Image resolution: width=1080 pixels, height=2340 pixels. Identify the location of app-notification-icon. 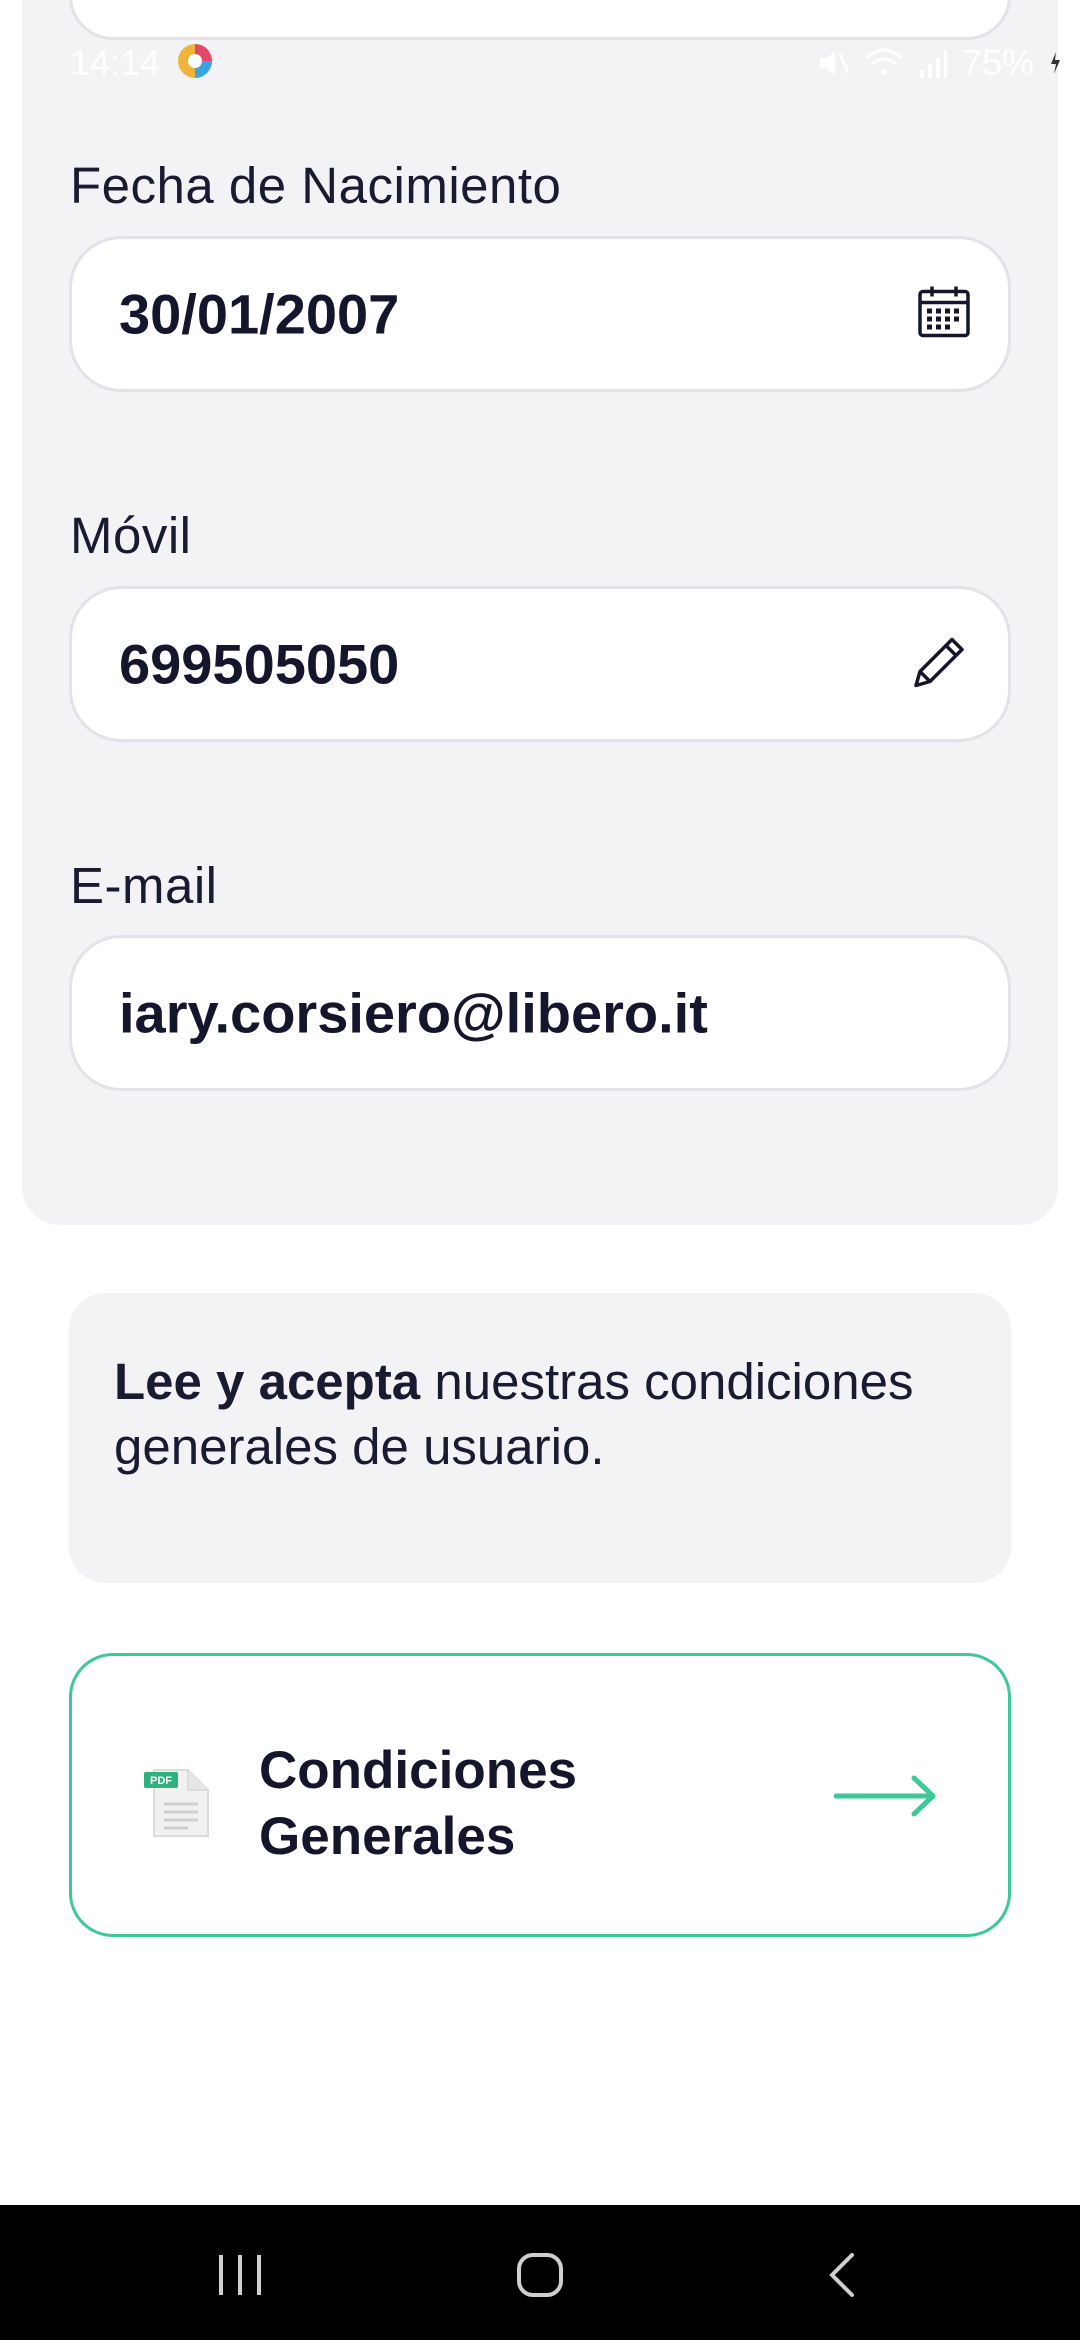
(195, 61).